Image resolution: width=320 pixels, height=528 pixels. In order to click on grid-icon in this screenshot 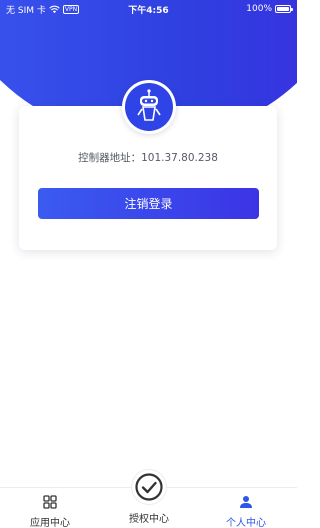, I will do `click(50, 501)`.